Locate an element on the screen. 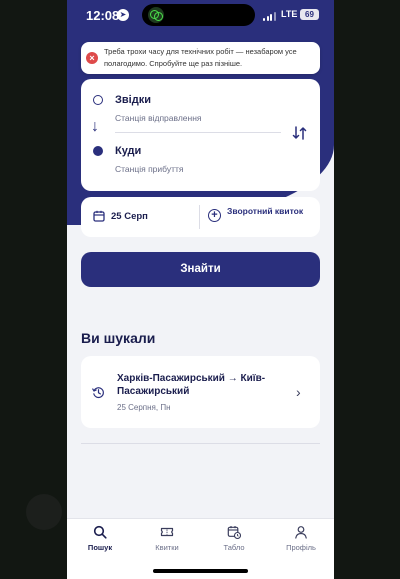 The height and width of the screenshot is (579, 400). home-indicator is located at coordinates (200, 571).